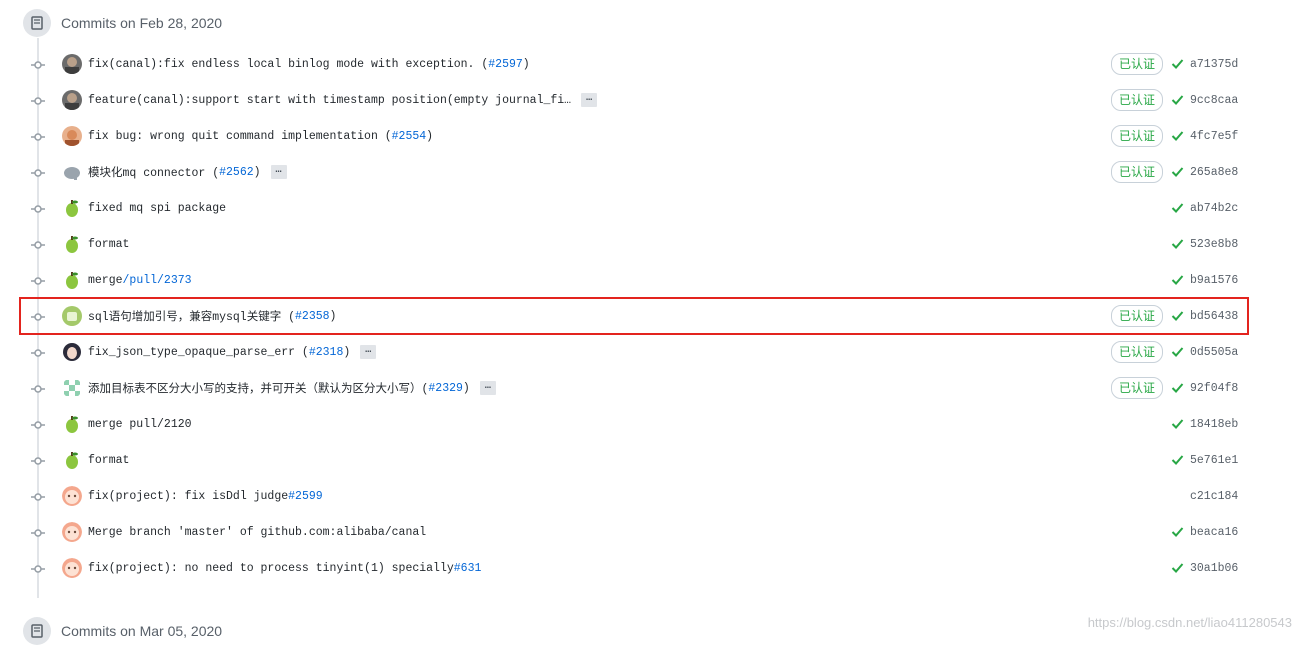 The image size is (1304, 646). Describe the element at coordinates (326, 352) in the screenshot. I see `commit-pr-link: #2318` at that location.